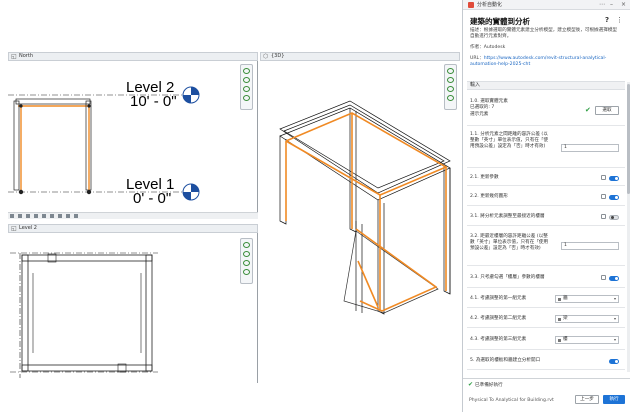 The width and height of the screenshot is (630, 412). What do you see at coordinates (278, 56) in the screenshot?
I see `3d-tab-label: {3D}` at bounding box center [278, 56].